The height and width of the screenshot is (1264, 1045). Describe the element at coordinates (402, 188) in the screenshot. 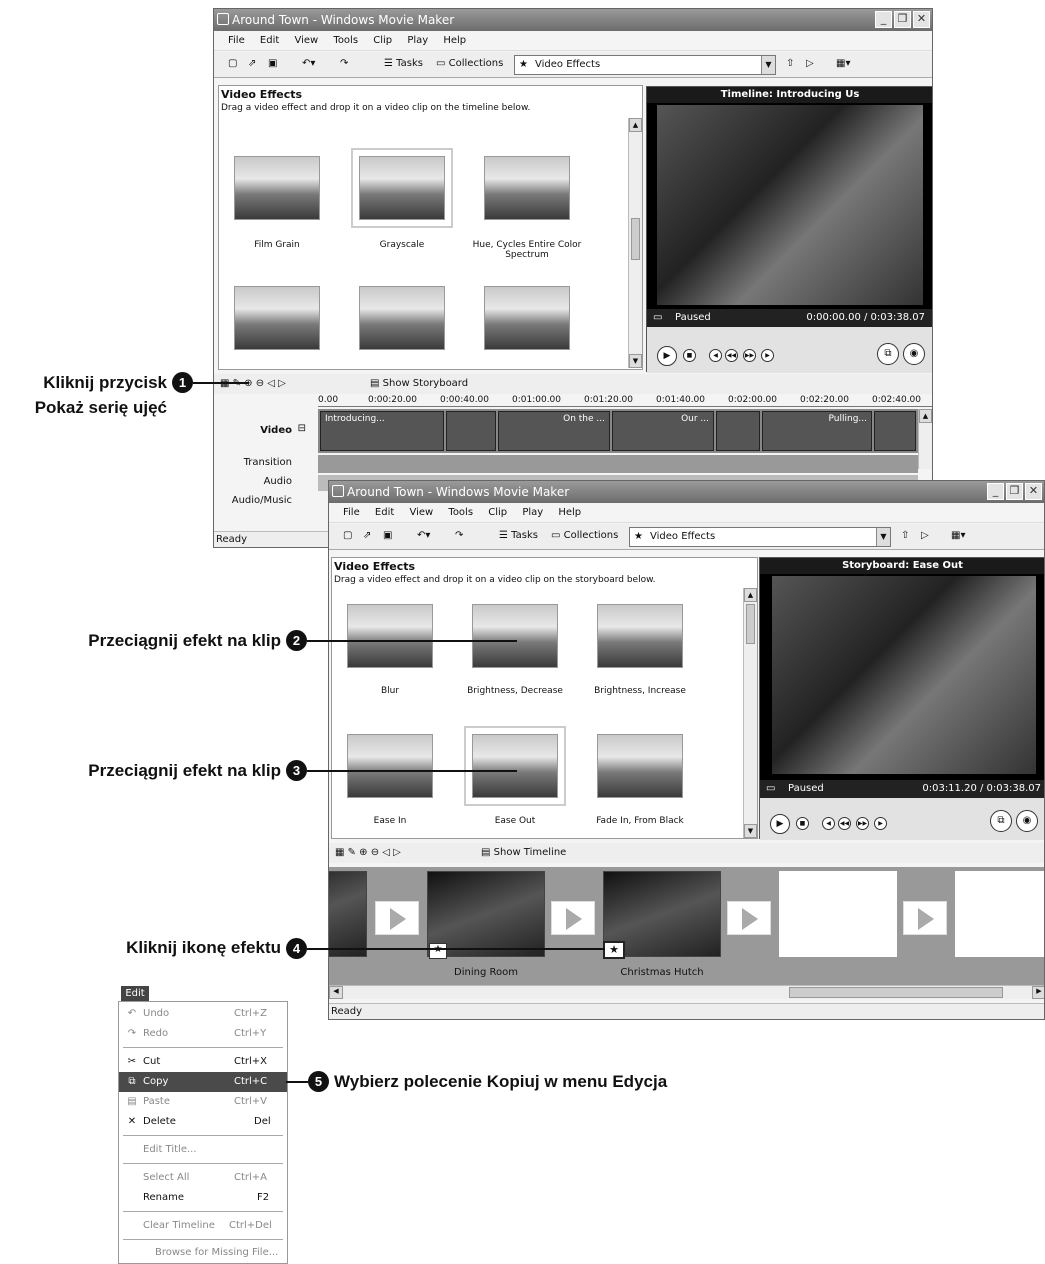

I see `effect-thumb-grayscale` at that location.